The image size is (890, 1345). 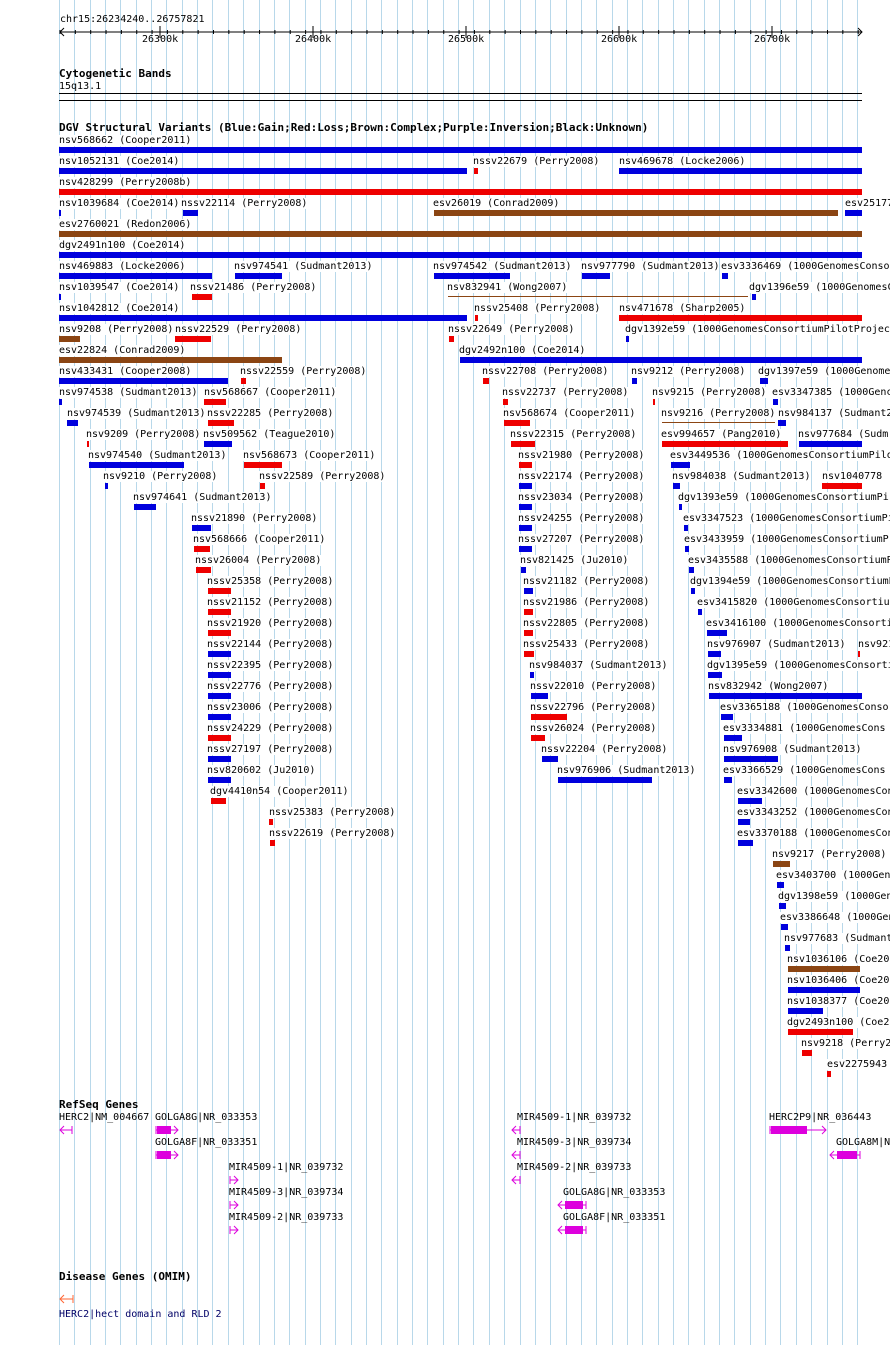 What do you see at coordinates (279, 791) in the screenshot?
I see `variant-label: dgv4410n54 (Cooper2011)` at bounding box center [279, 791].